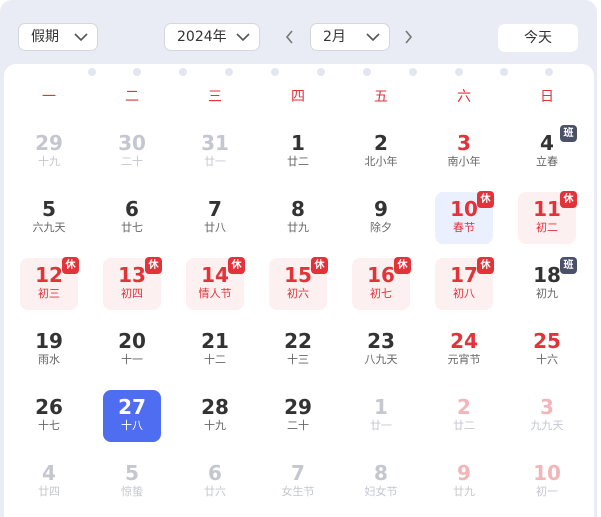  Describe the element at coordinates (464, 407) in the screenshot. I see `day-number: 2` at that location.